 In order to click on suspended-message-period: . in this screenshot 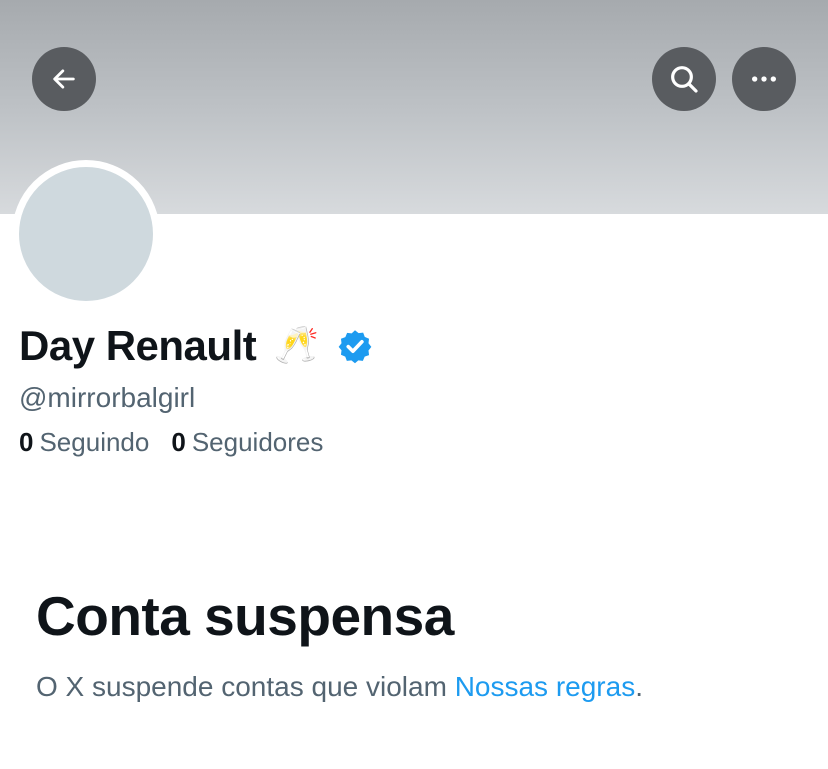, I will do `click(639, 686)`.